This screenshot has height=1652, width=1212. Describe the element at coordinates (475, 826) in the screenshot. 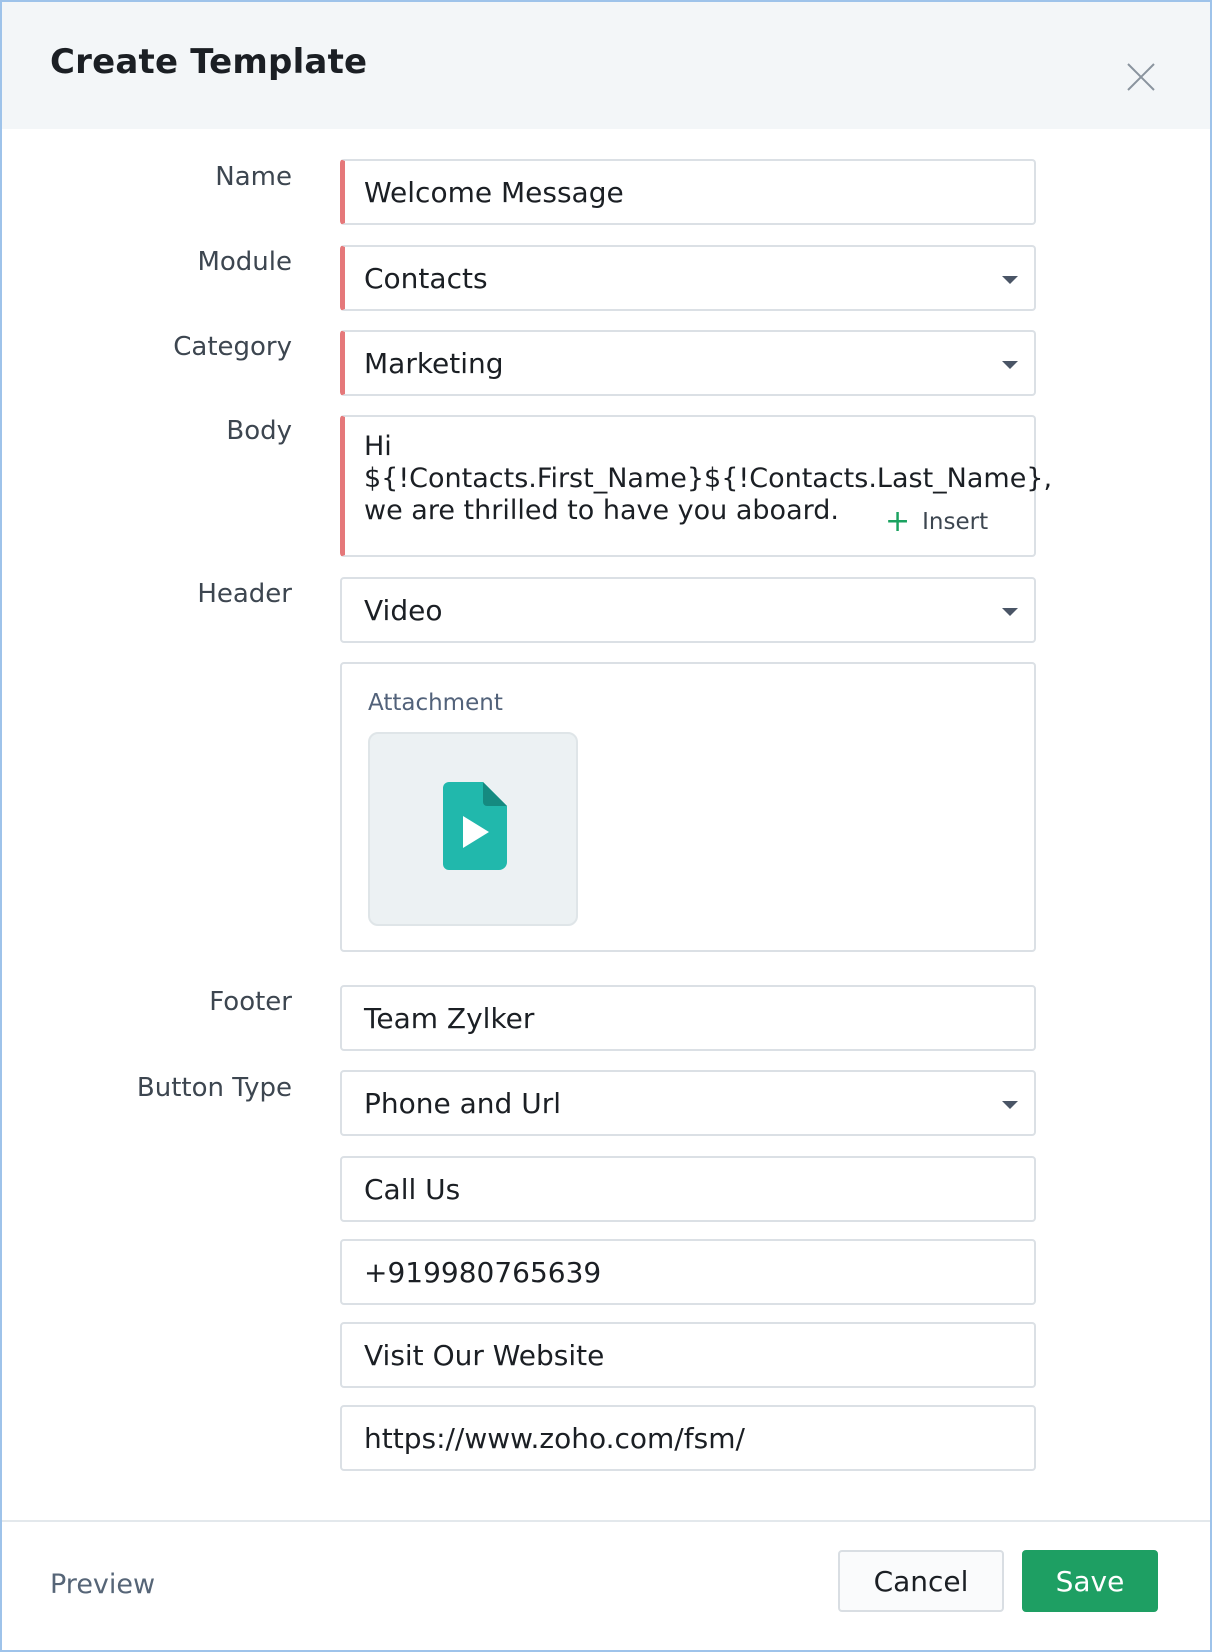

I see `video-file-icon` at that location.